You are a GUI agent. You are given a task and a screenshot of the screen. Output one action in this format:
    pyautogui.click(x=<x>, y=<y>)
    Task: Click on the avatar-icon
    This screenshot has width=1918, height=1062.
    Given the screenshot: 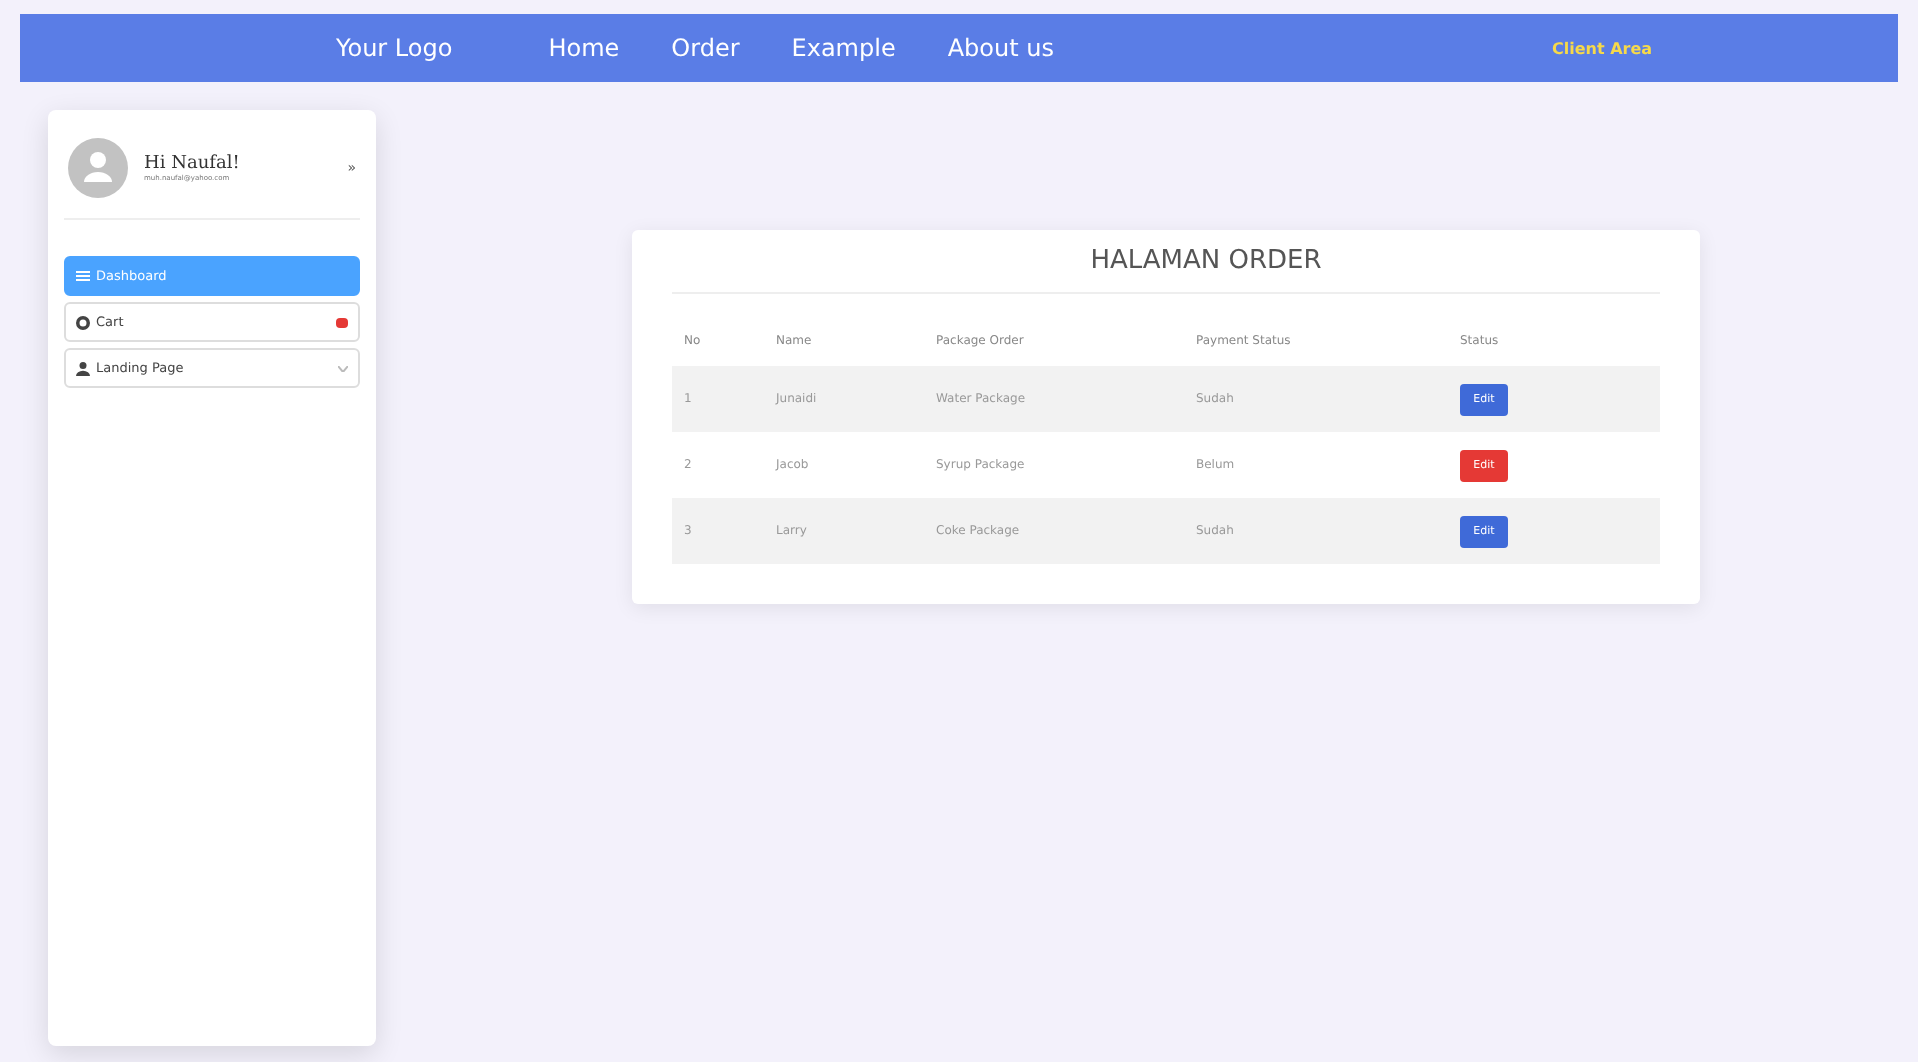 What is the action you would take?
    pyautogui.click(x=98, y=168)
    